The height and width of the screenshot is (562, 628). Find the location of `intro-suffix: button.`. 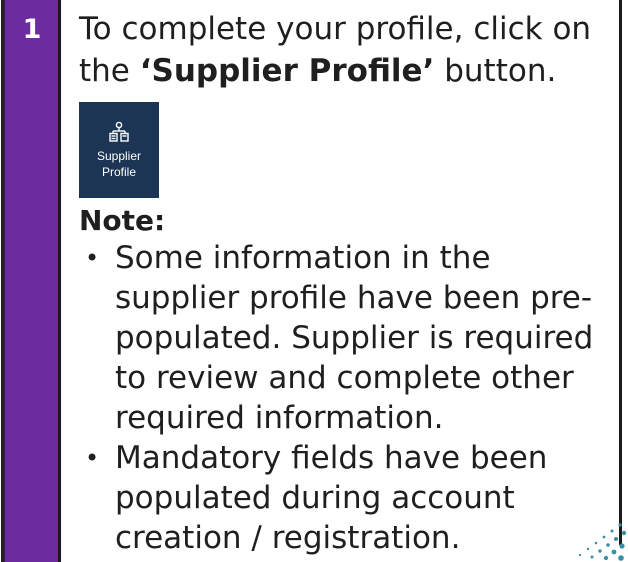

intro-suffix: button. is located at coordinates (495, 71).